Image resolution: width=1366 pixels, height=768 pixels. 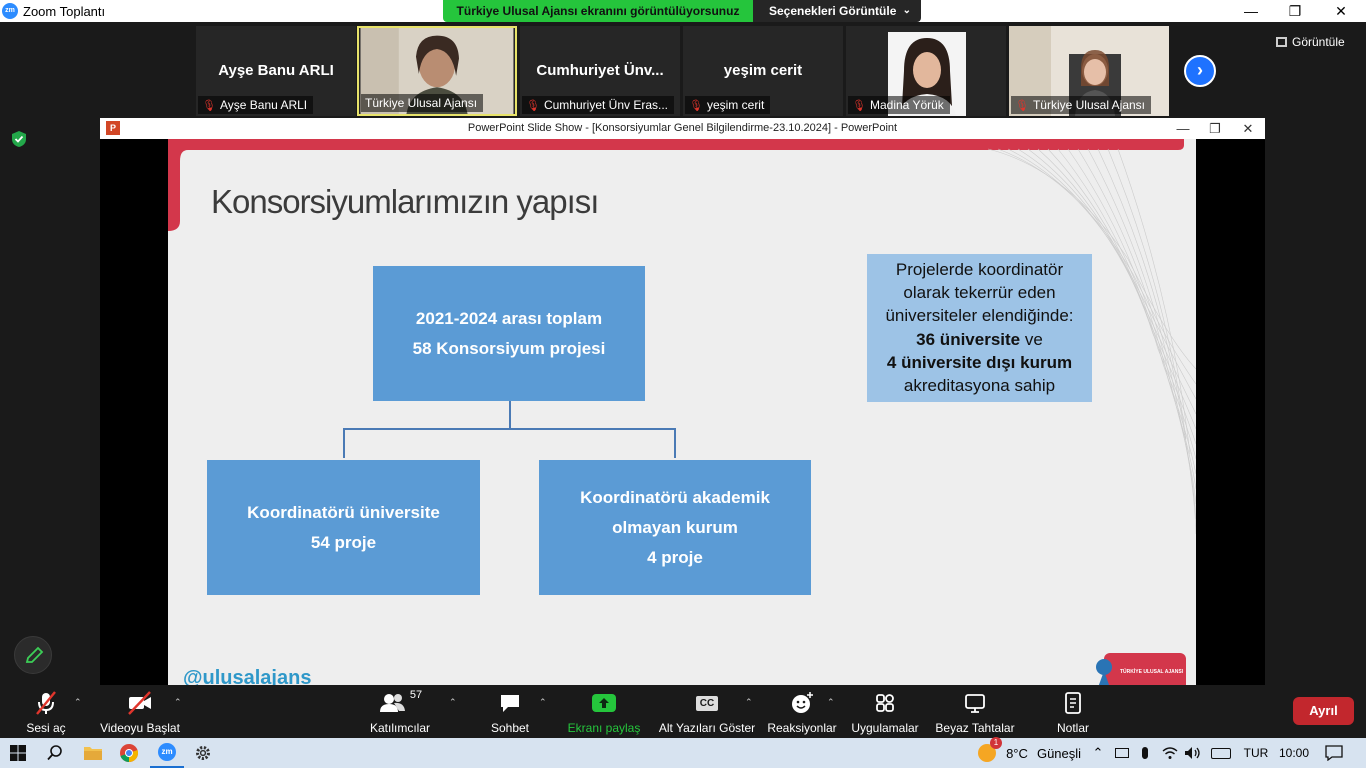 I want to click on apps-button: Uygulamalar, so click(x=885, y=714).